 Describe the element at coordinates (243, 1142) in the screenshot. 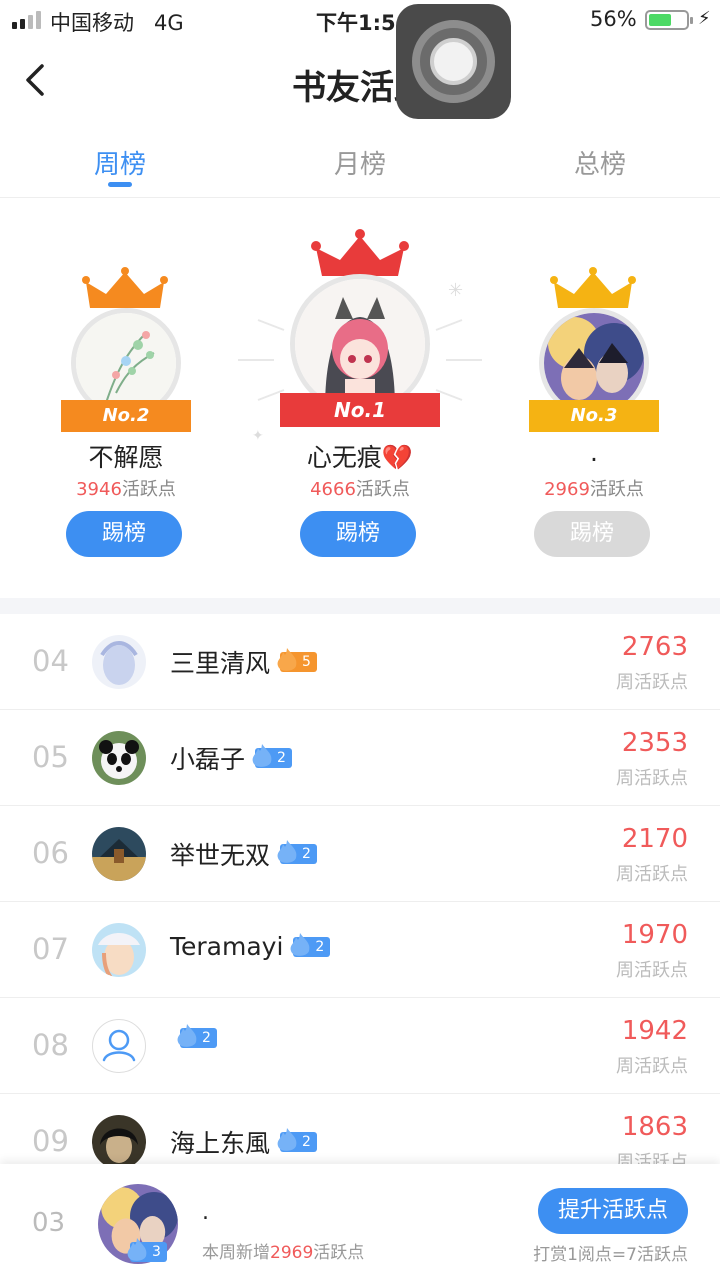

I see `user-name: 海上东風 2` at that location.